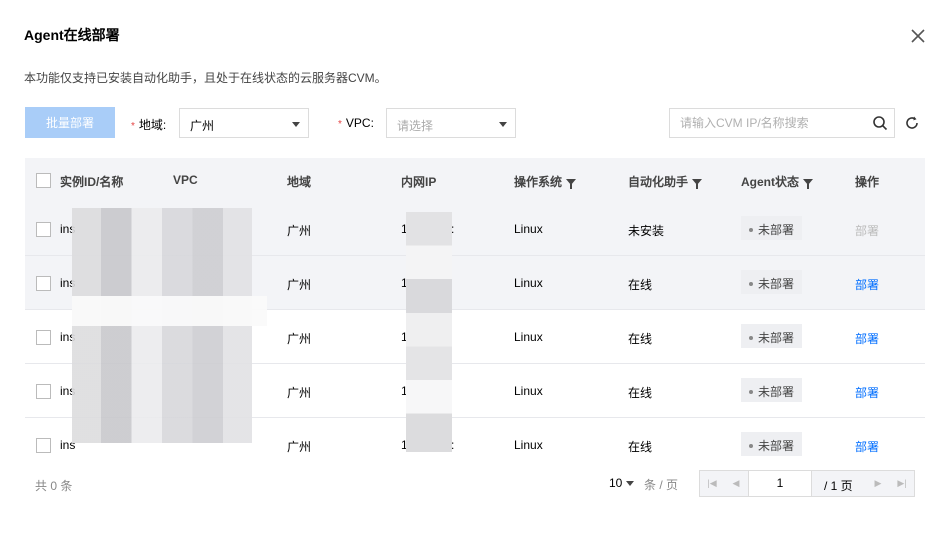 The height and width of the screenshot is (538, 940). I want to click on toolbar: 批量部署 * 地域: 广州 * VPC: 请选择, so click(475, 123).